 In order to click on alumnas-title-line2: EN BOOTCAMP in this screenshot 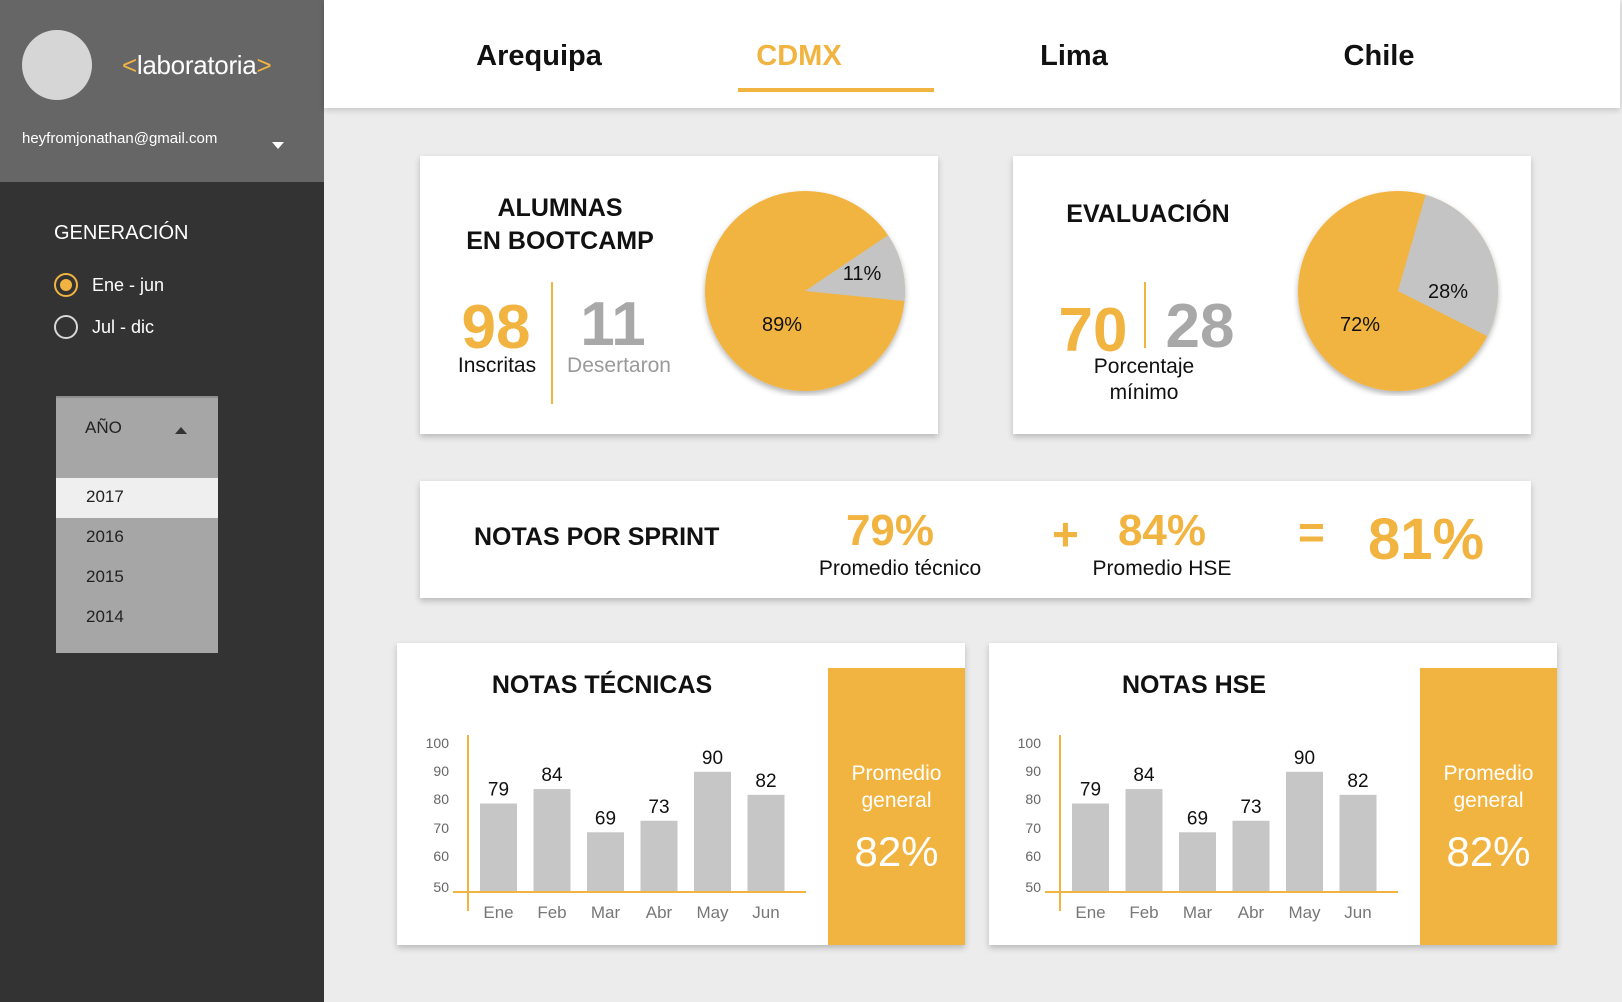, I will do `click(560, 241)`.